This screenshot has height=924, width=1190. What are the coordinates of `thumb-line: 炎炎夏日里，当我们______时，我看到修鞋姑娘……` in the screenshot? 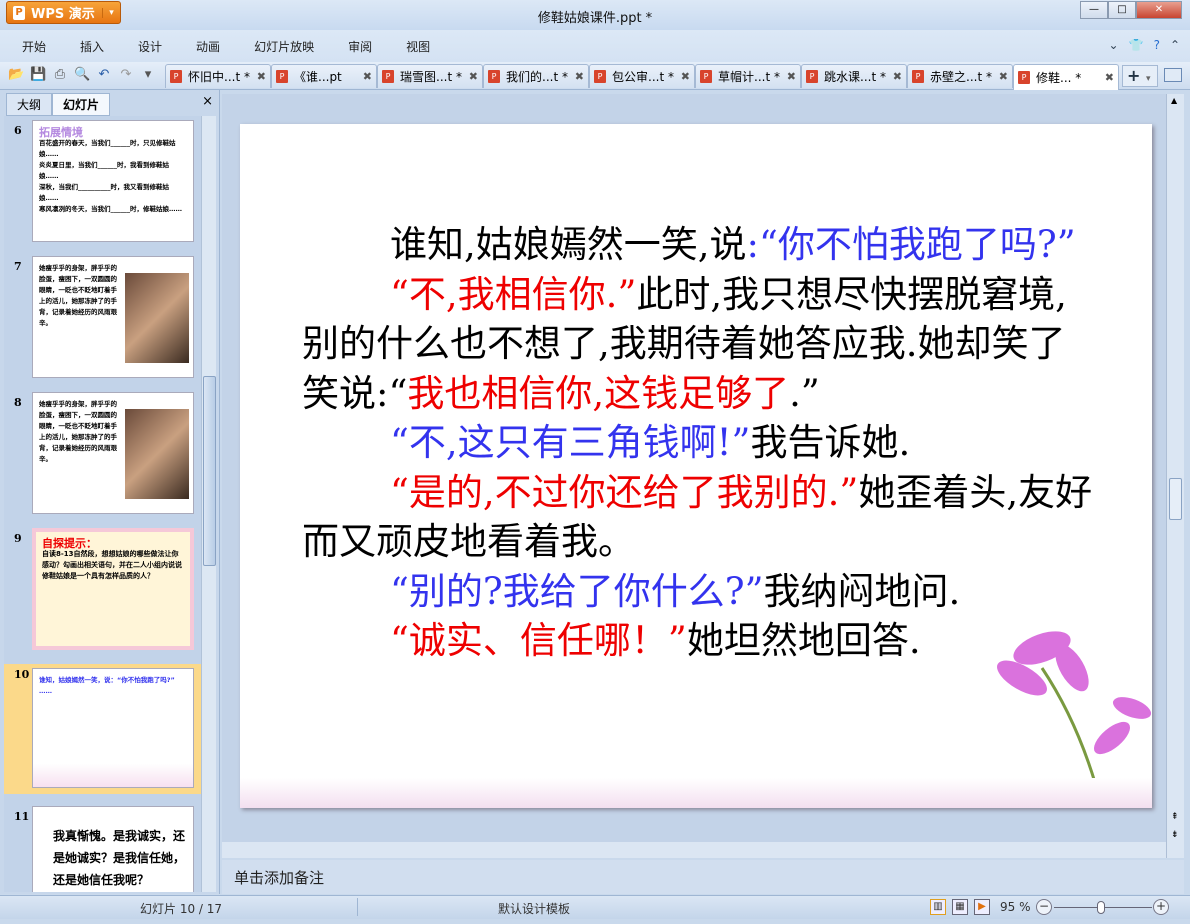 It's located at (104, 170).